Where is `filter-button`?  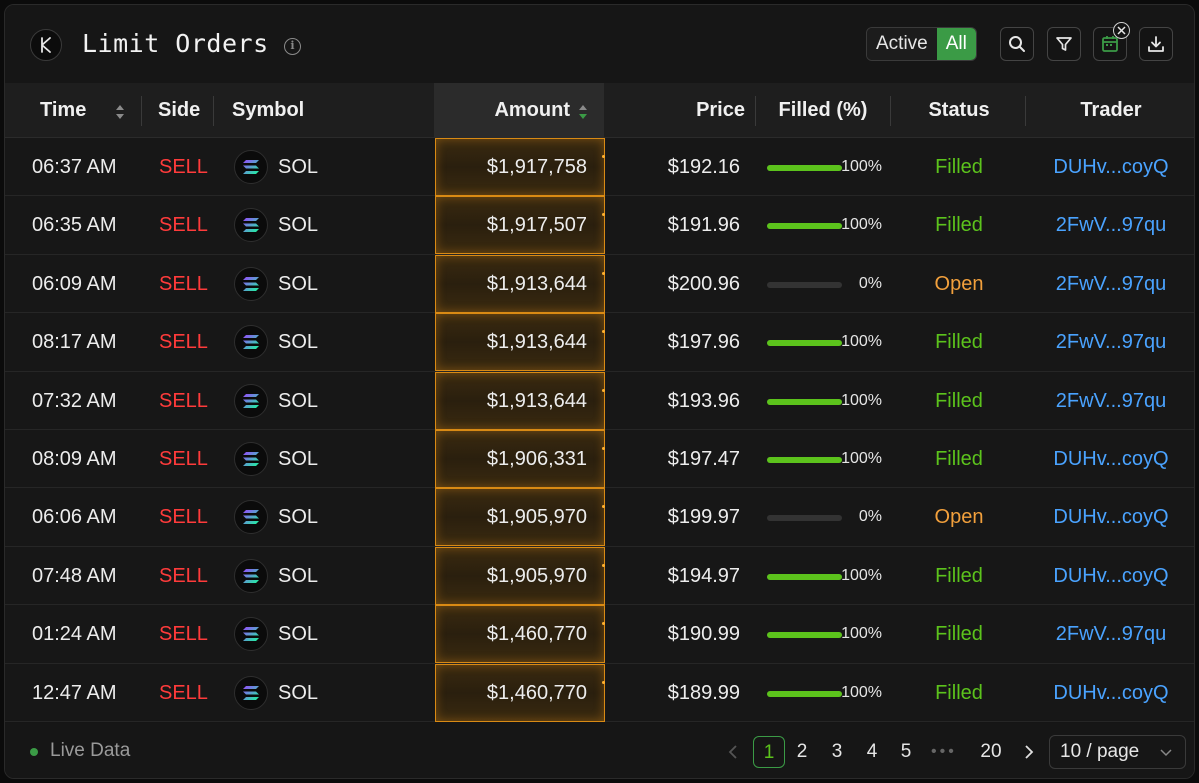
filter-button is located at coordinates (1064, 44).